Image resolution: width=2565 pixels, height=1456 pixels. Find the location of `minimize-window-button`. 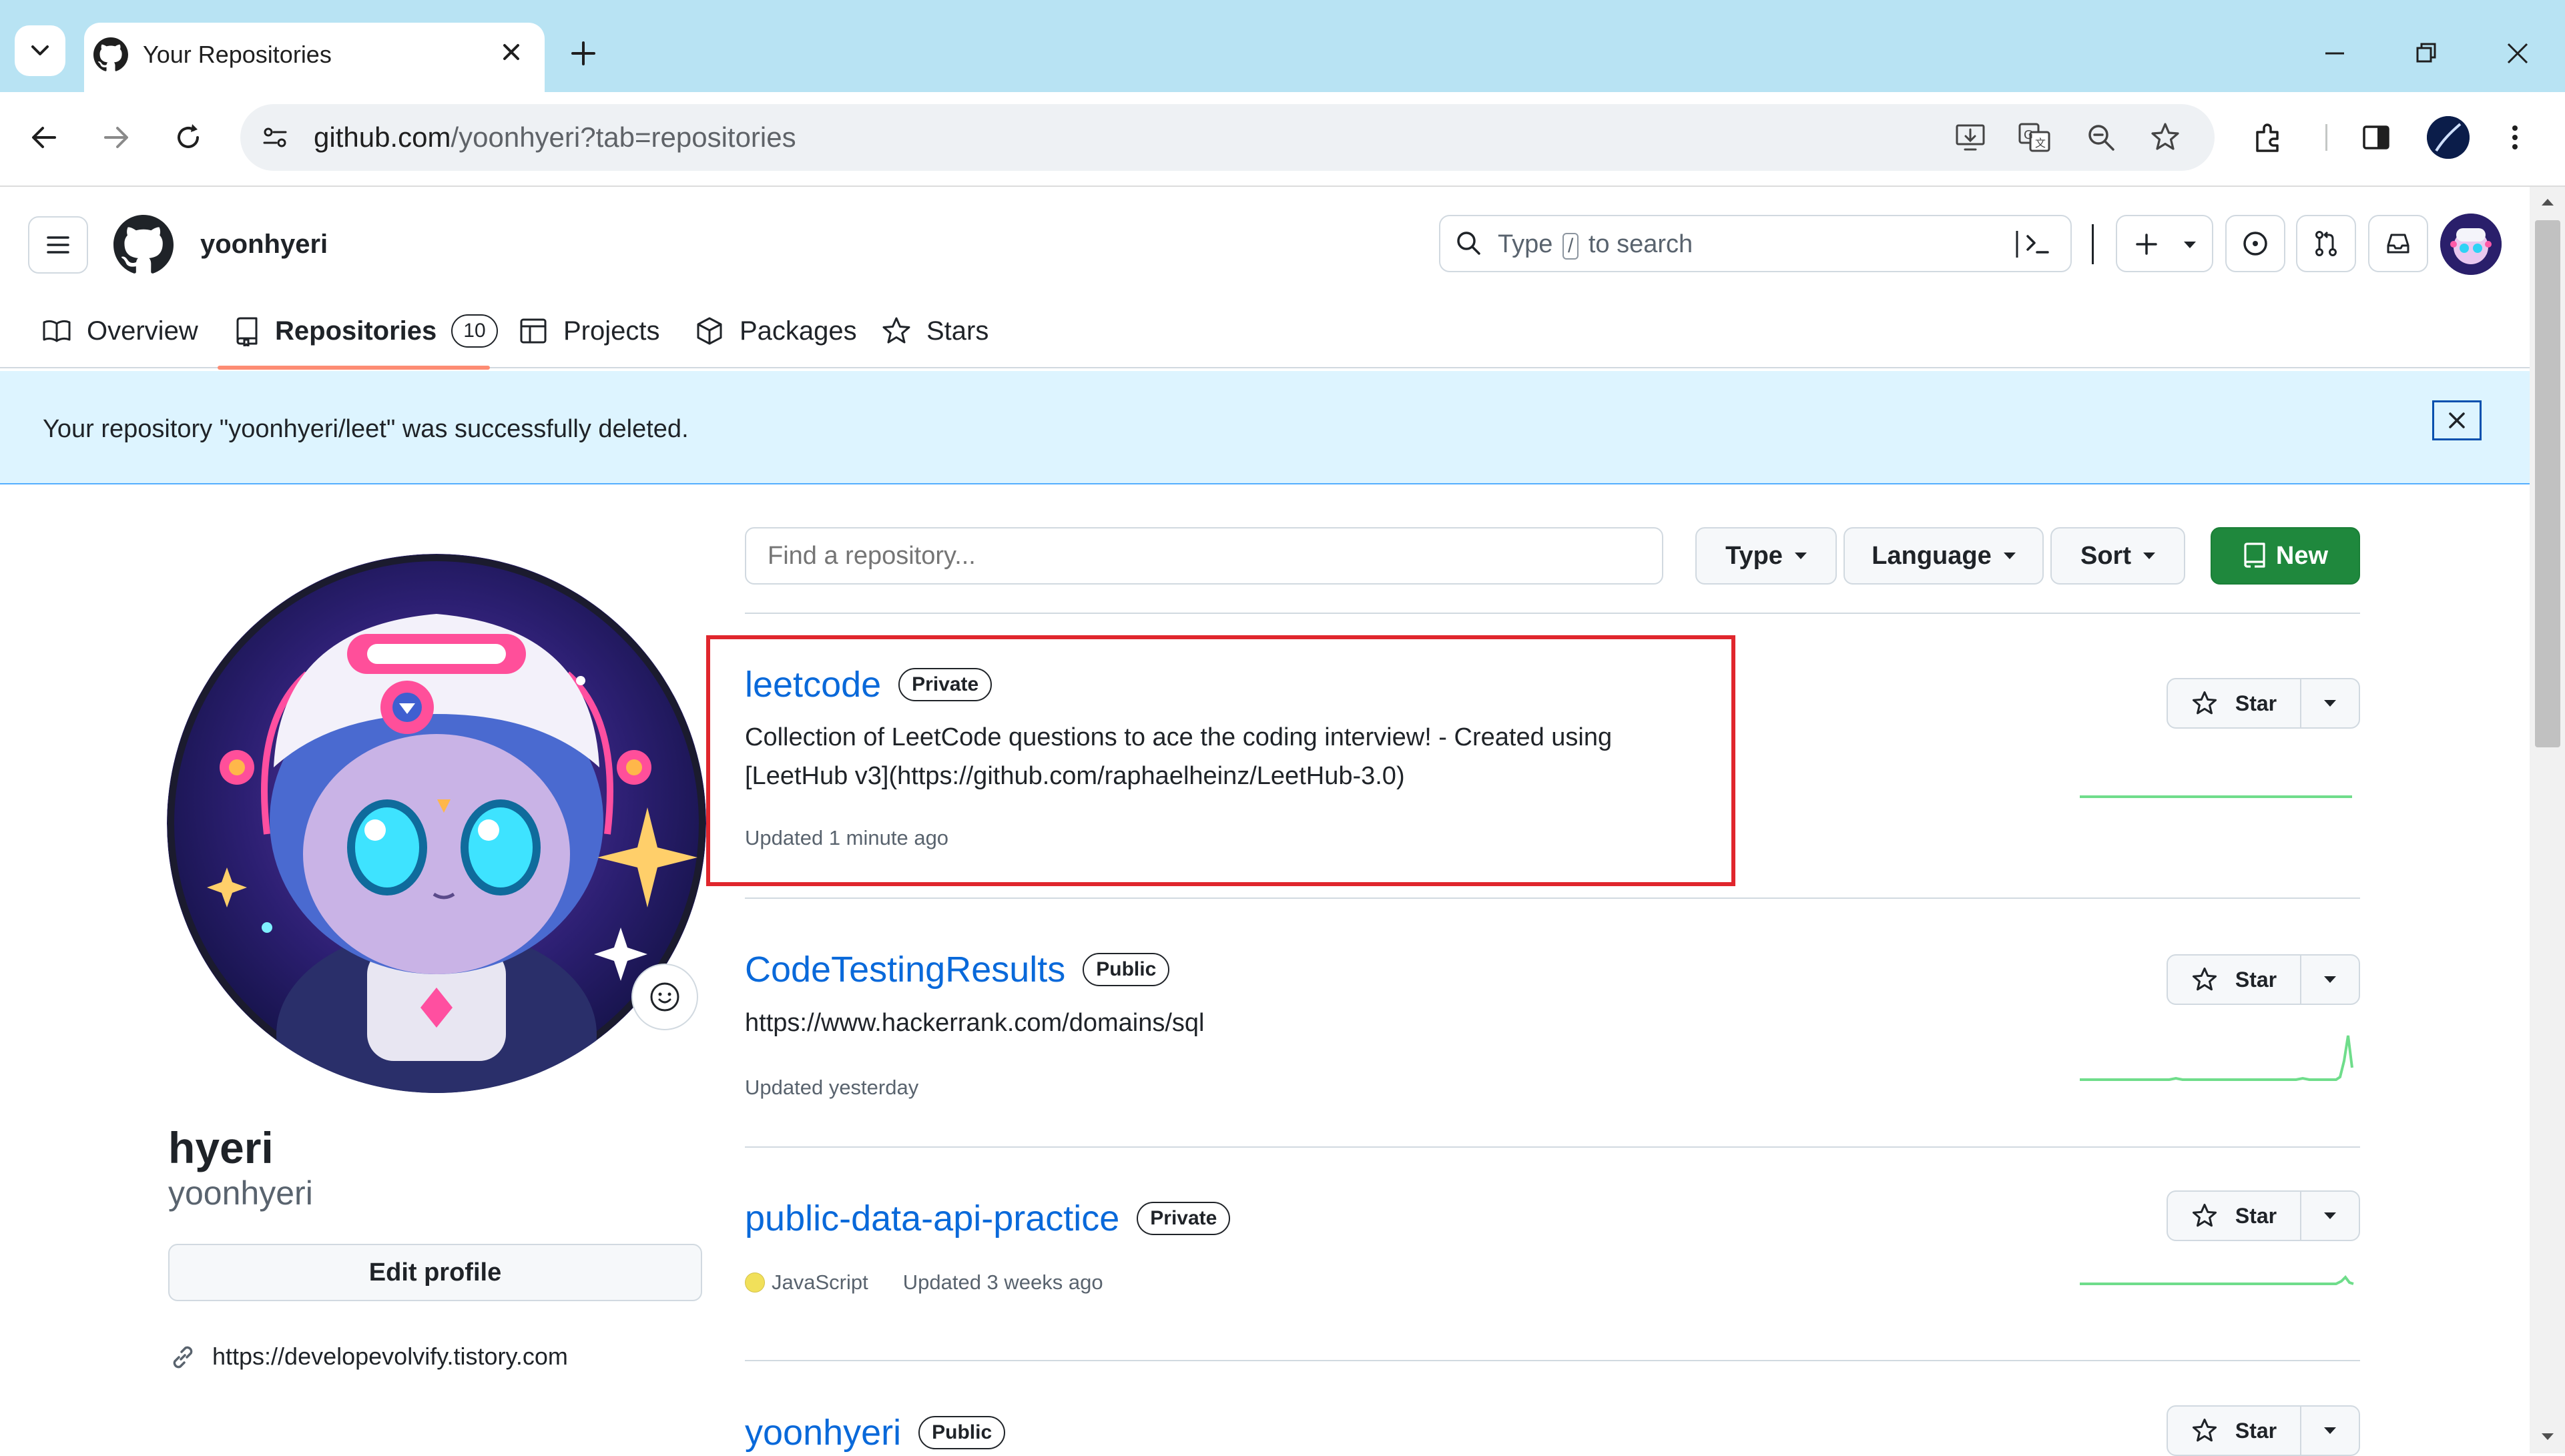

minimize-window-button is located at coordinates (2335, 53).